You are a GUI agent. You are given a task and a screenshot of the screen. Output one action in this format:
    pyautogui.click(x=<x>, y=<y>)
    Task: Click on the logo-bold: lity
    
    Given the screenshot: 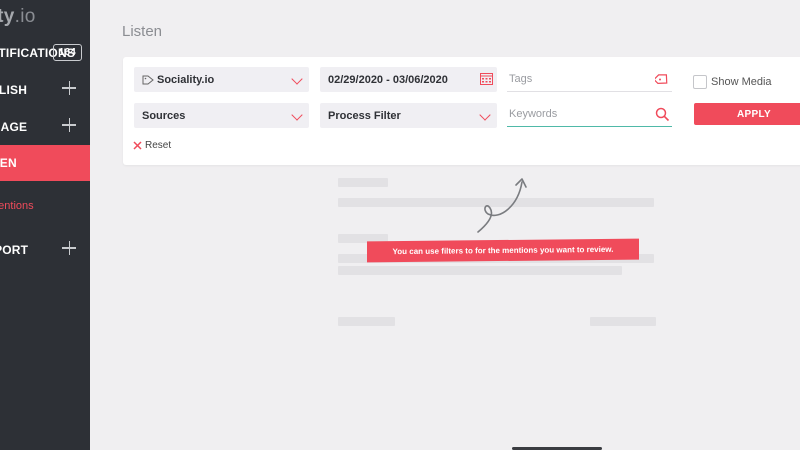 What is the action you would take?
    pyautogui.click(x=7, y=16)
    